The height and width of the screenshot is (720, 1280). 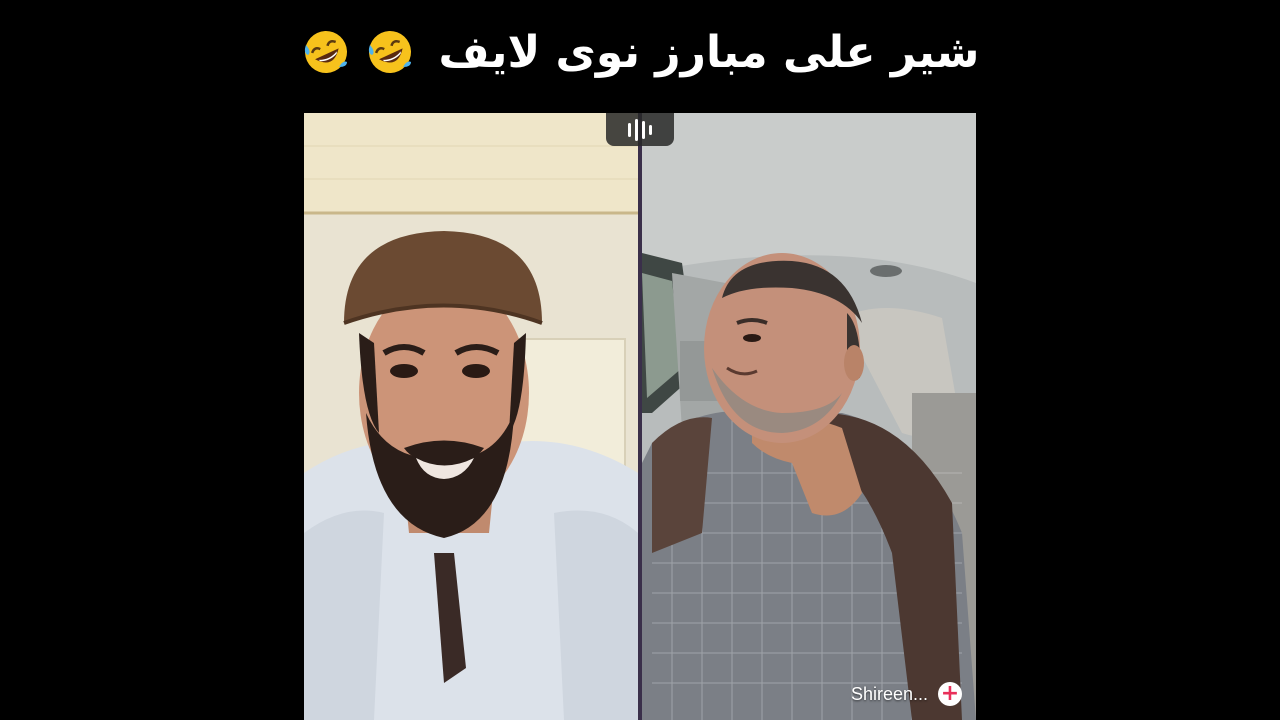 I want to click on follow-guest-button: +, so click(x=950, y=694).